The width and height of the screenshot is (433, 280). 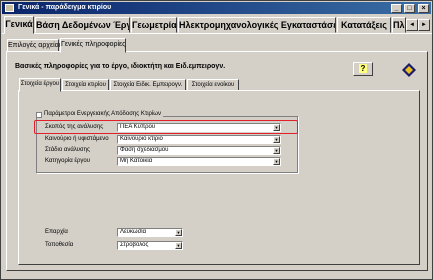 I want to click on district-value: Λευκωσία, so click(x=133, y=232).